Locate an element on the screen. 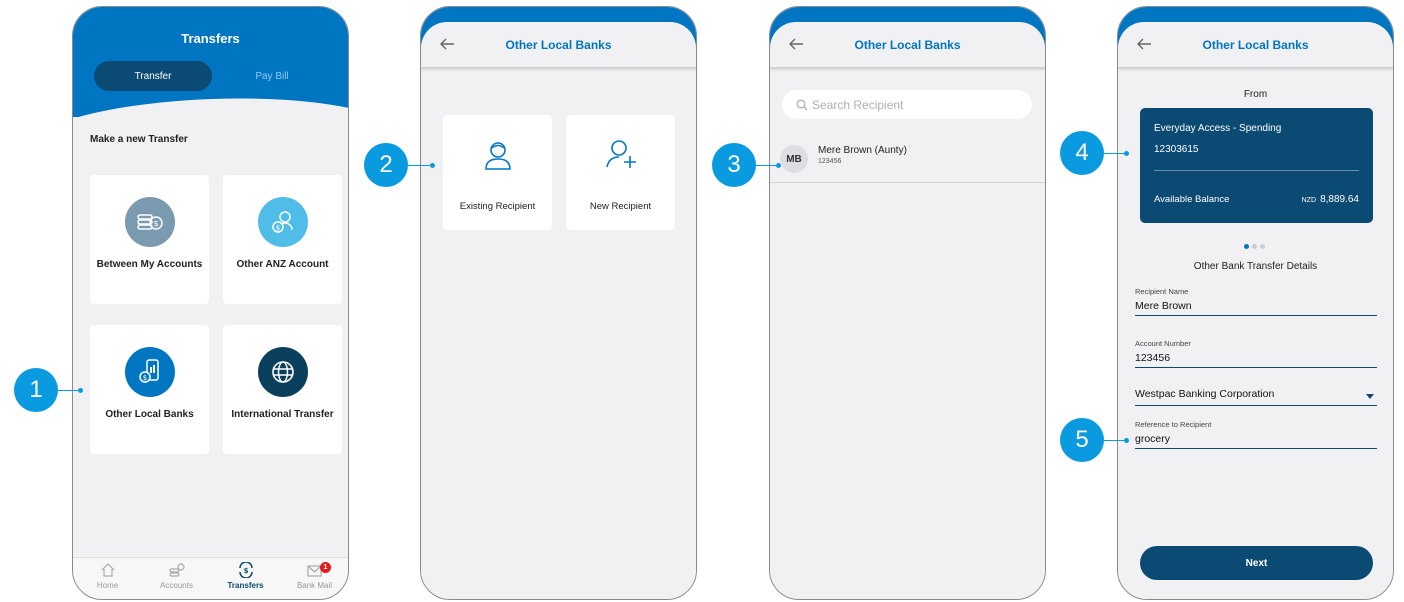 Image resolution: width=1404 pixels, height=602 pixels. tab-bank-mail: 1 Bank Mail is located at coordinates (314, 576).